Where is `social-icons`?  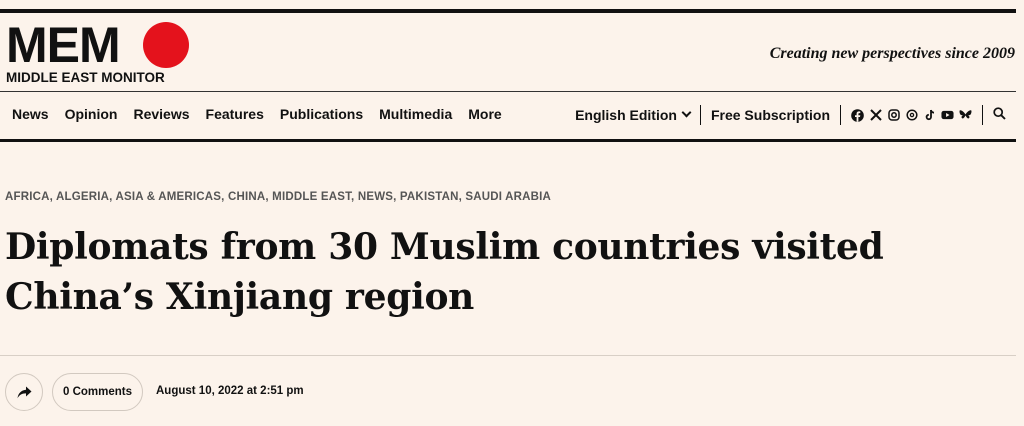
social-icons is located at coordinates (911, 115).